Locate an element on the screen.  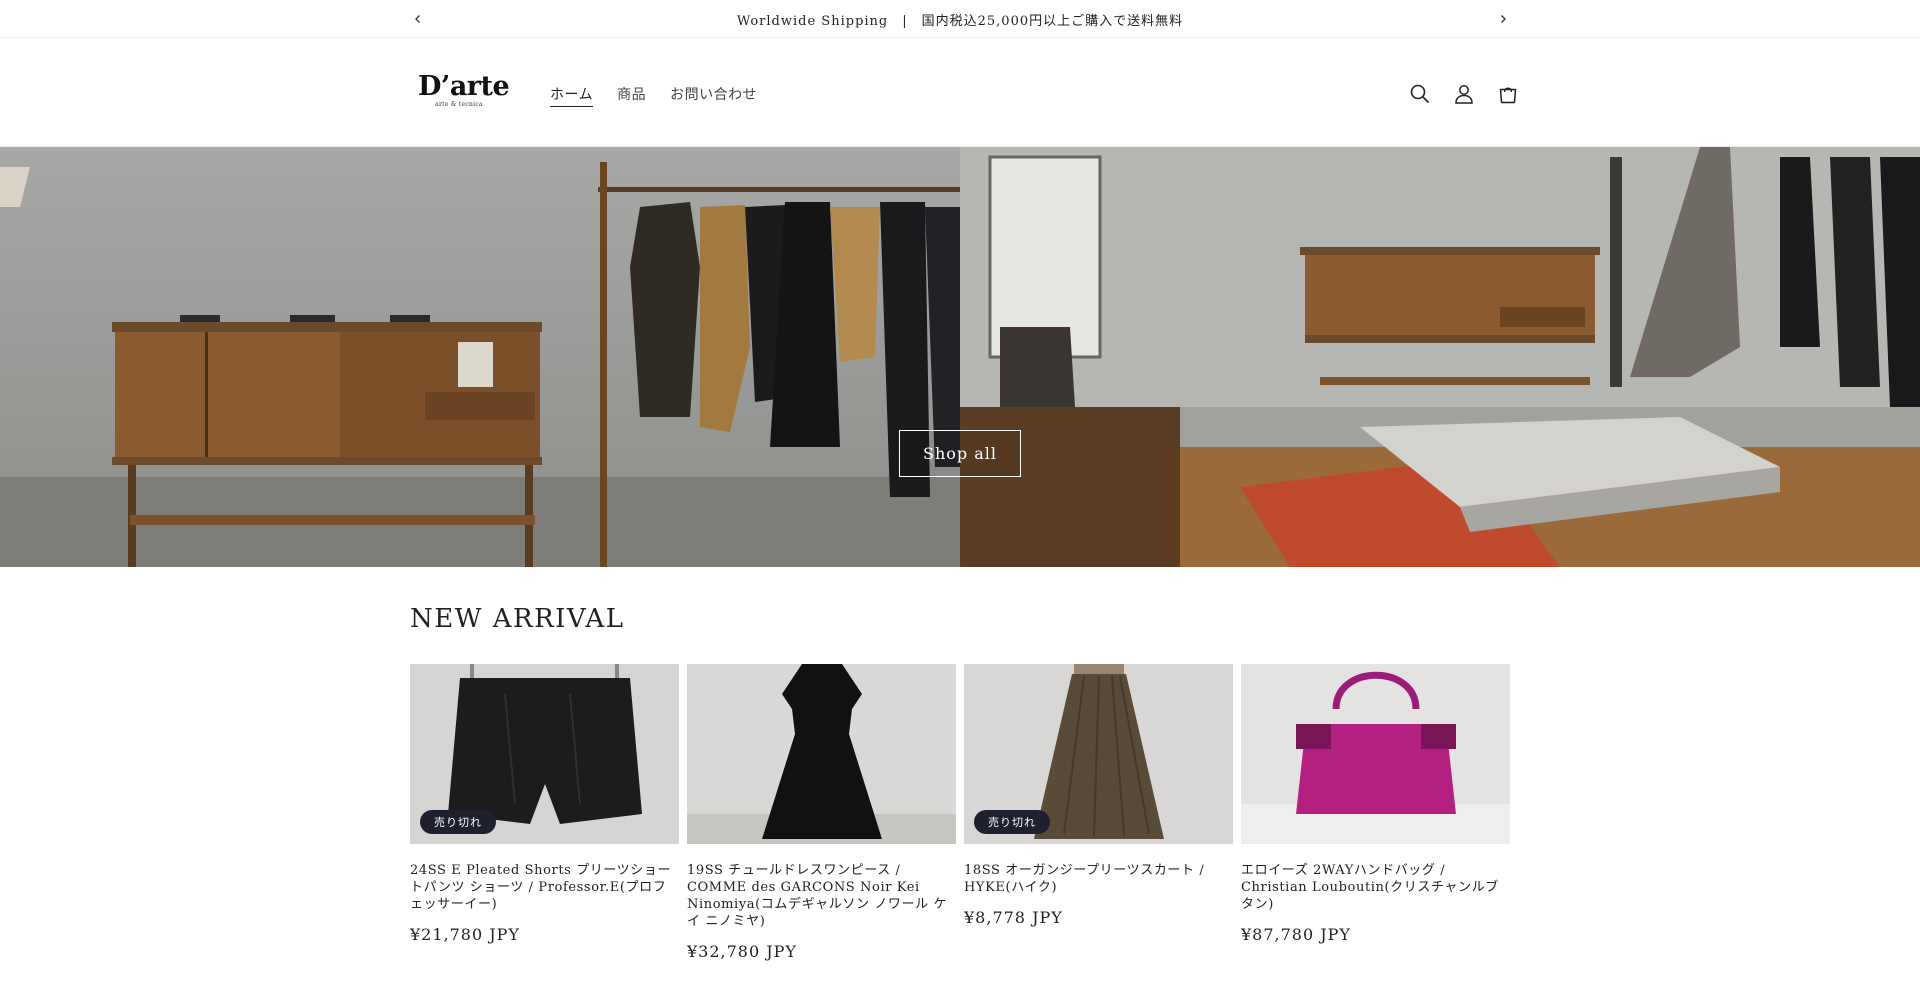
cart-icon is located at coordinates (1508, 94).